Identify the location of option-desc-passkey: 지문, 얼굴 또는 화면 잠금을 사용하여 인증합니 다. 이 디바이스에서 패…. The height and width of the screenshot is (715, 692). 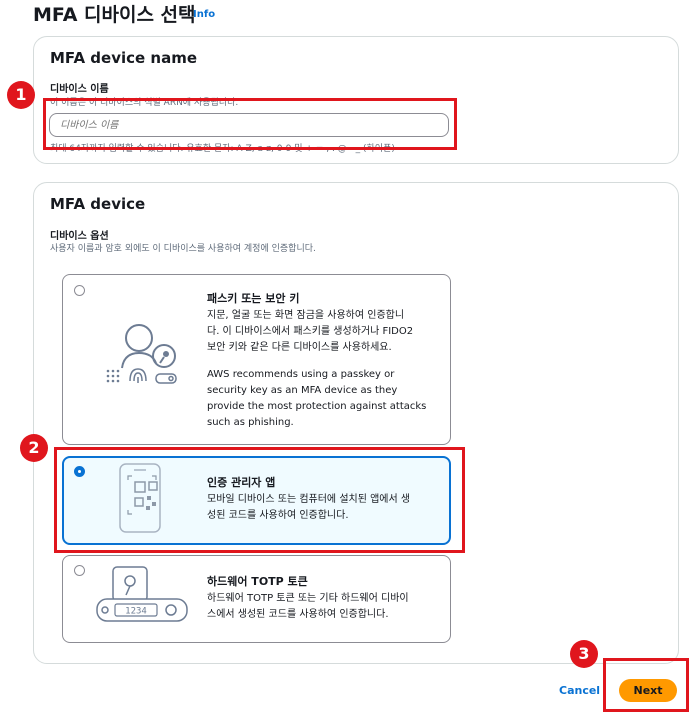
(310, 331).